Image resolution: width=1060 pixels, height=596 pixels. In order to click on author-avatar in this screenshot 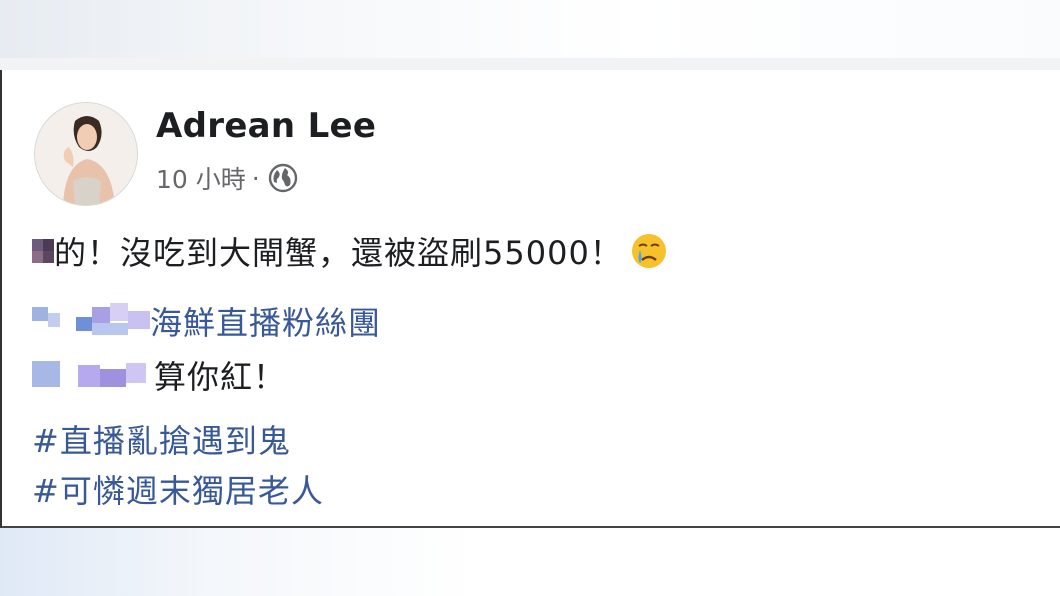, I will do `click(86, 154)`.